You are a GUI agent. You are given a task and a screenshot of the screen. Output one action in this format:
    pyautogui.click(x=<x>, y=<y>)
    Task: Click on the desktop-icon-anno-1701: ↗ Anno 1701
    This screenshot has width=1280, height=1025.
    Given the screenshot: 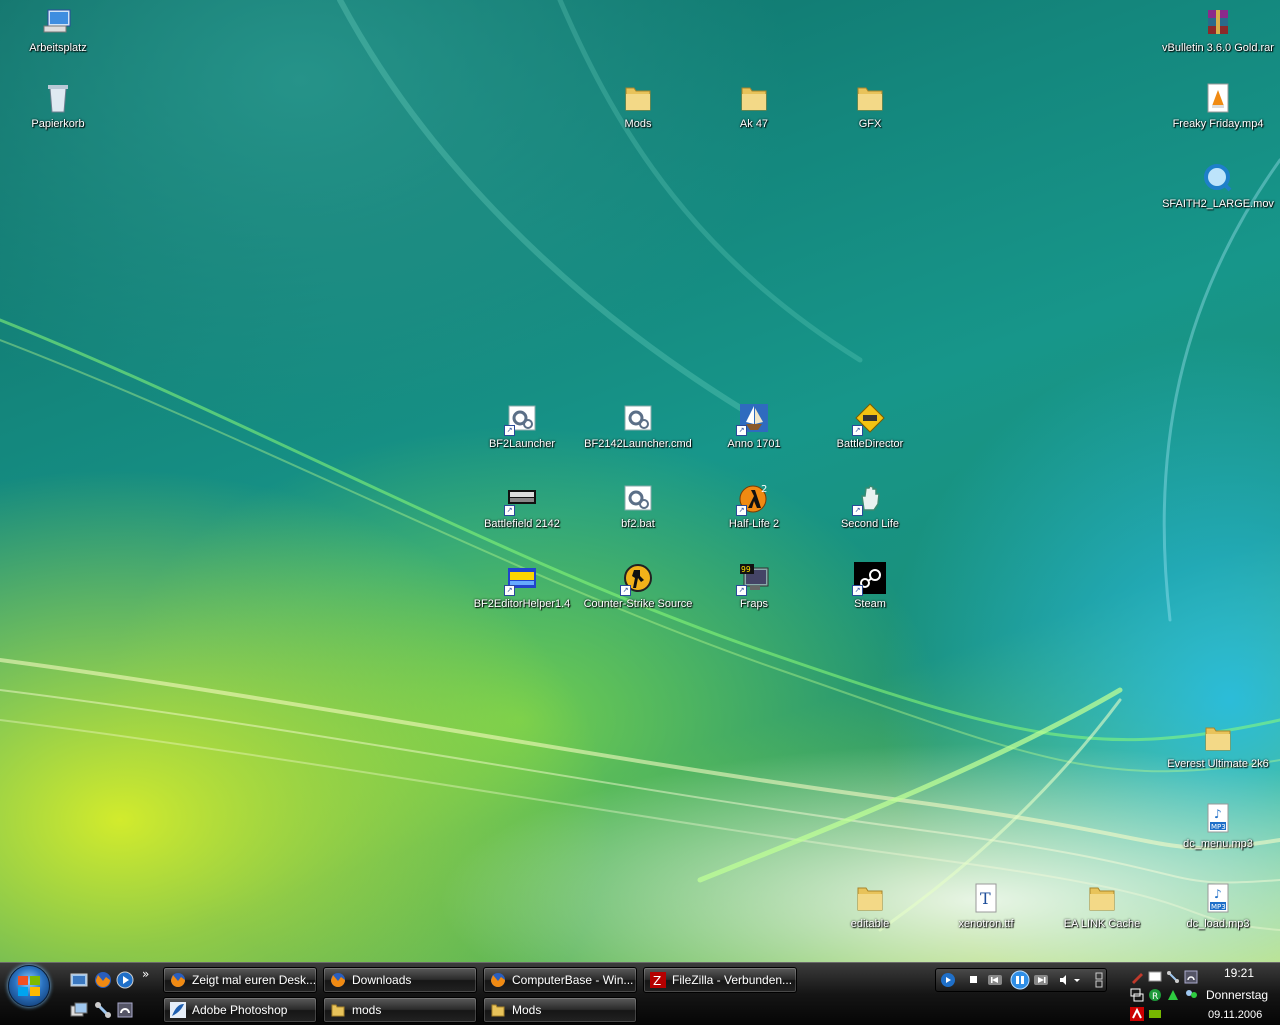 What is the action you would take?
    pyautogui.click(x=754, y=426)
    